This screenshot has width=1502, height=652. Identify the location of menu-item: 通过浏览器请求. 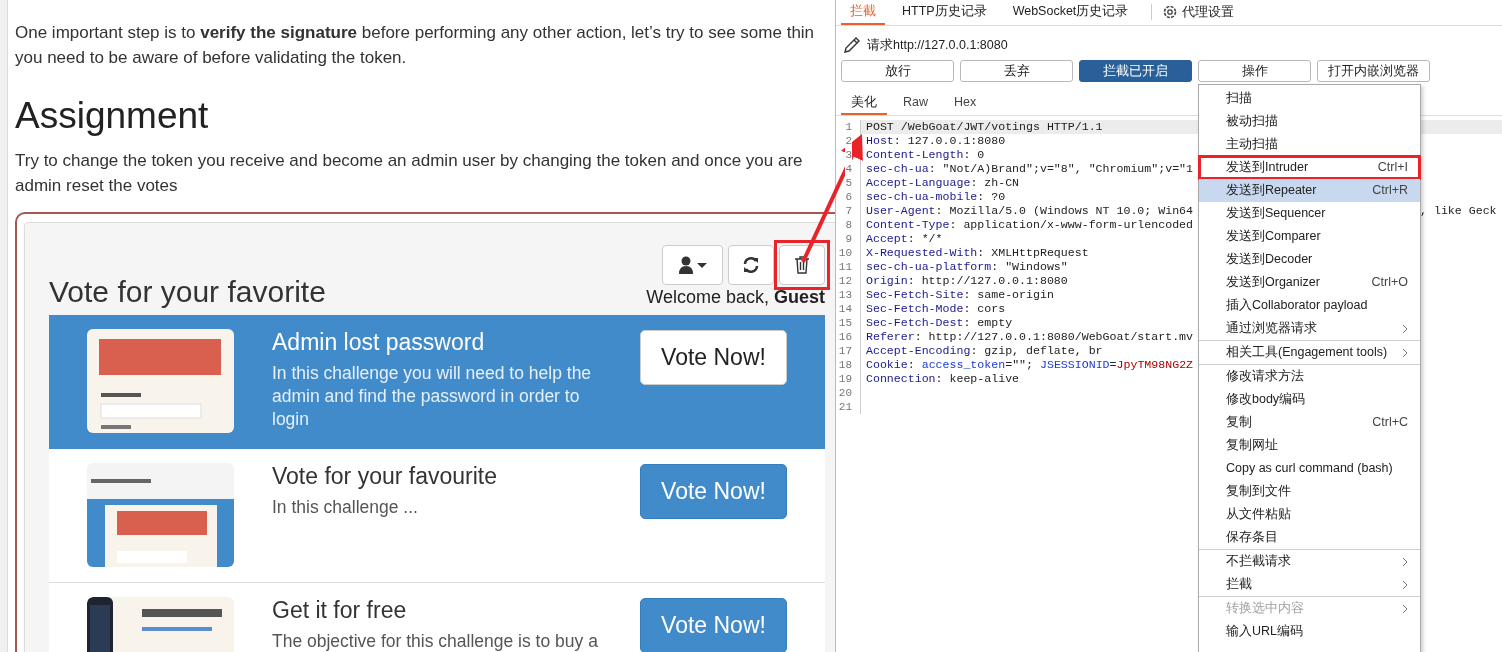
(1309, 328).